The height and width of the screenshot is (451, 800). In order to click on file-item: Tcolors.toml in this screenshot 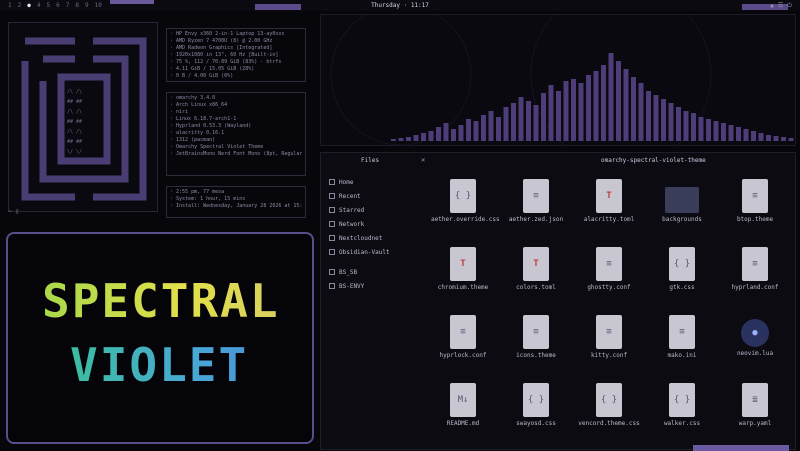, I will do `click(536, 269)`.